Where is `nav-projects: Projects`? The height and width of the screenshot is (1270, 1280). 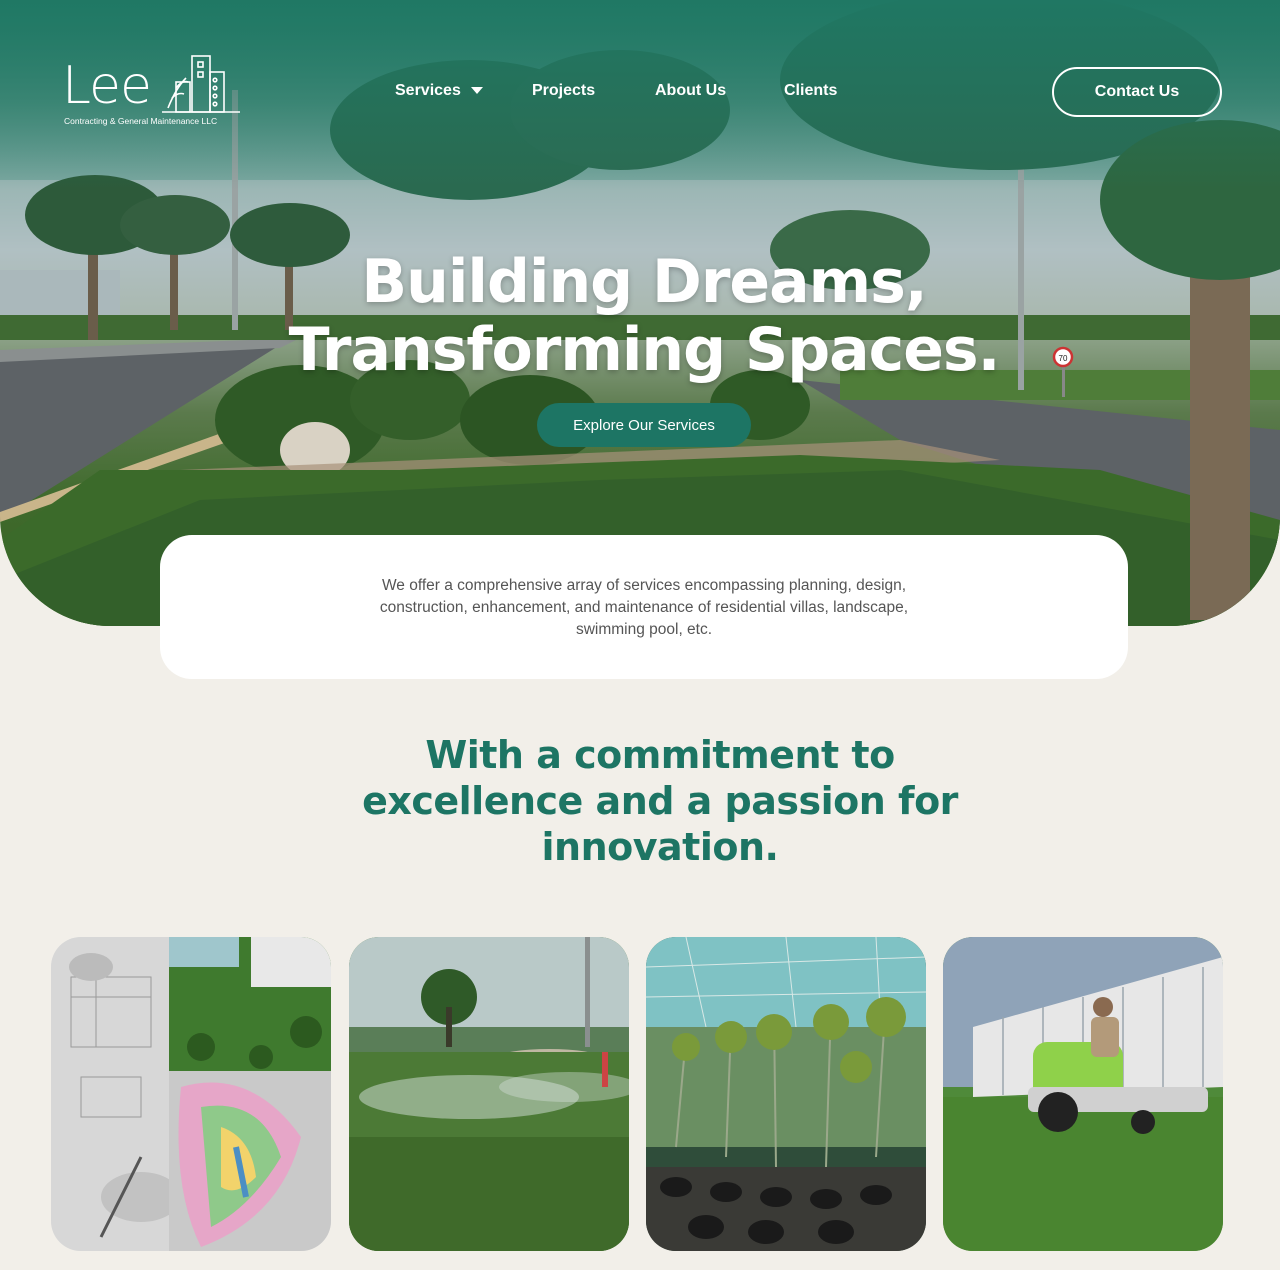
nav-projects: Projects is located at coordinates (563, 91).